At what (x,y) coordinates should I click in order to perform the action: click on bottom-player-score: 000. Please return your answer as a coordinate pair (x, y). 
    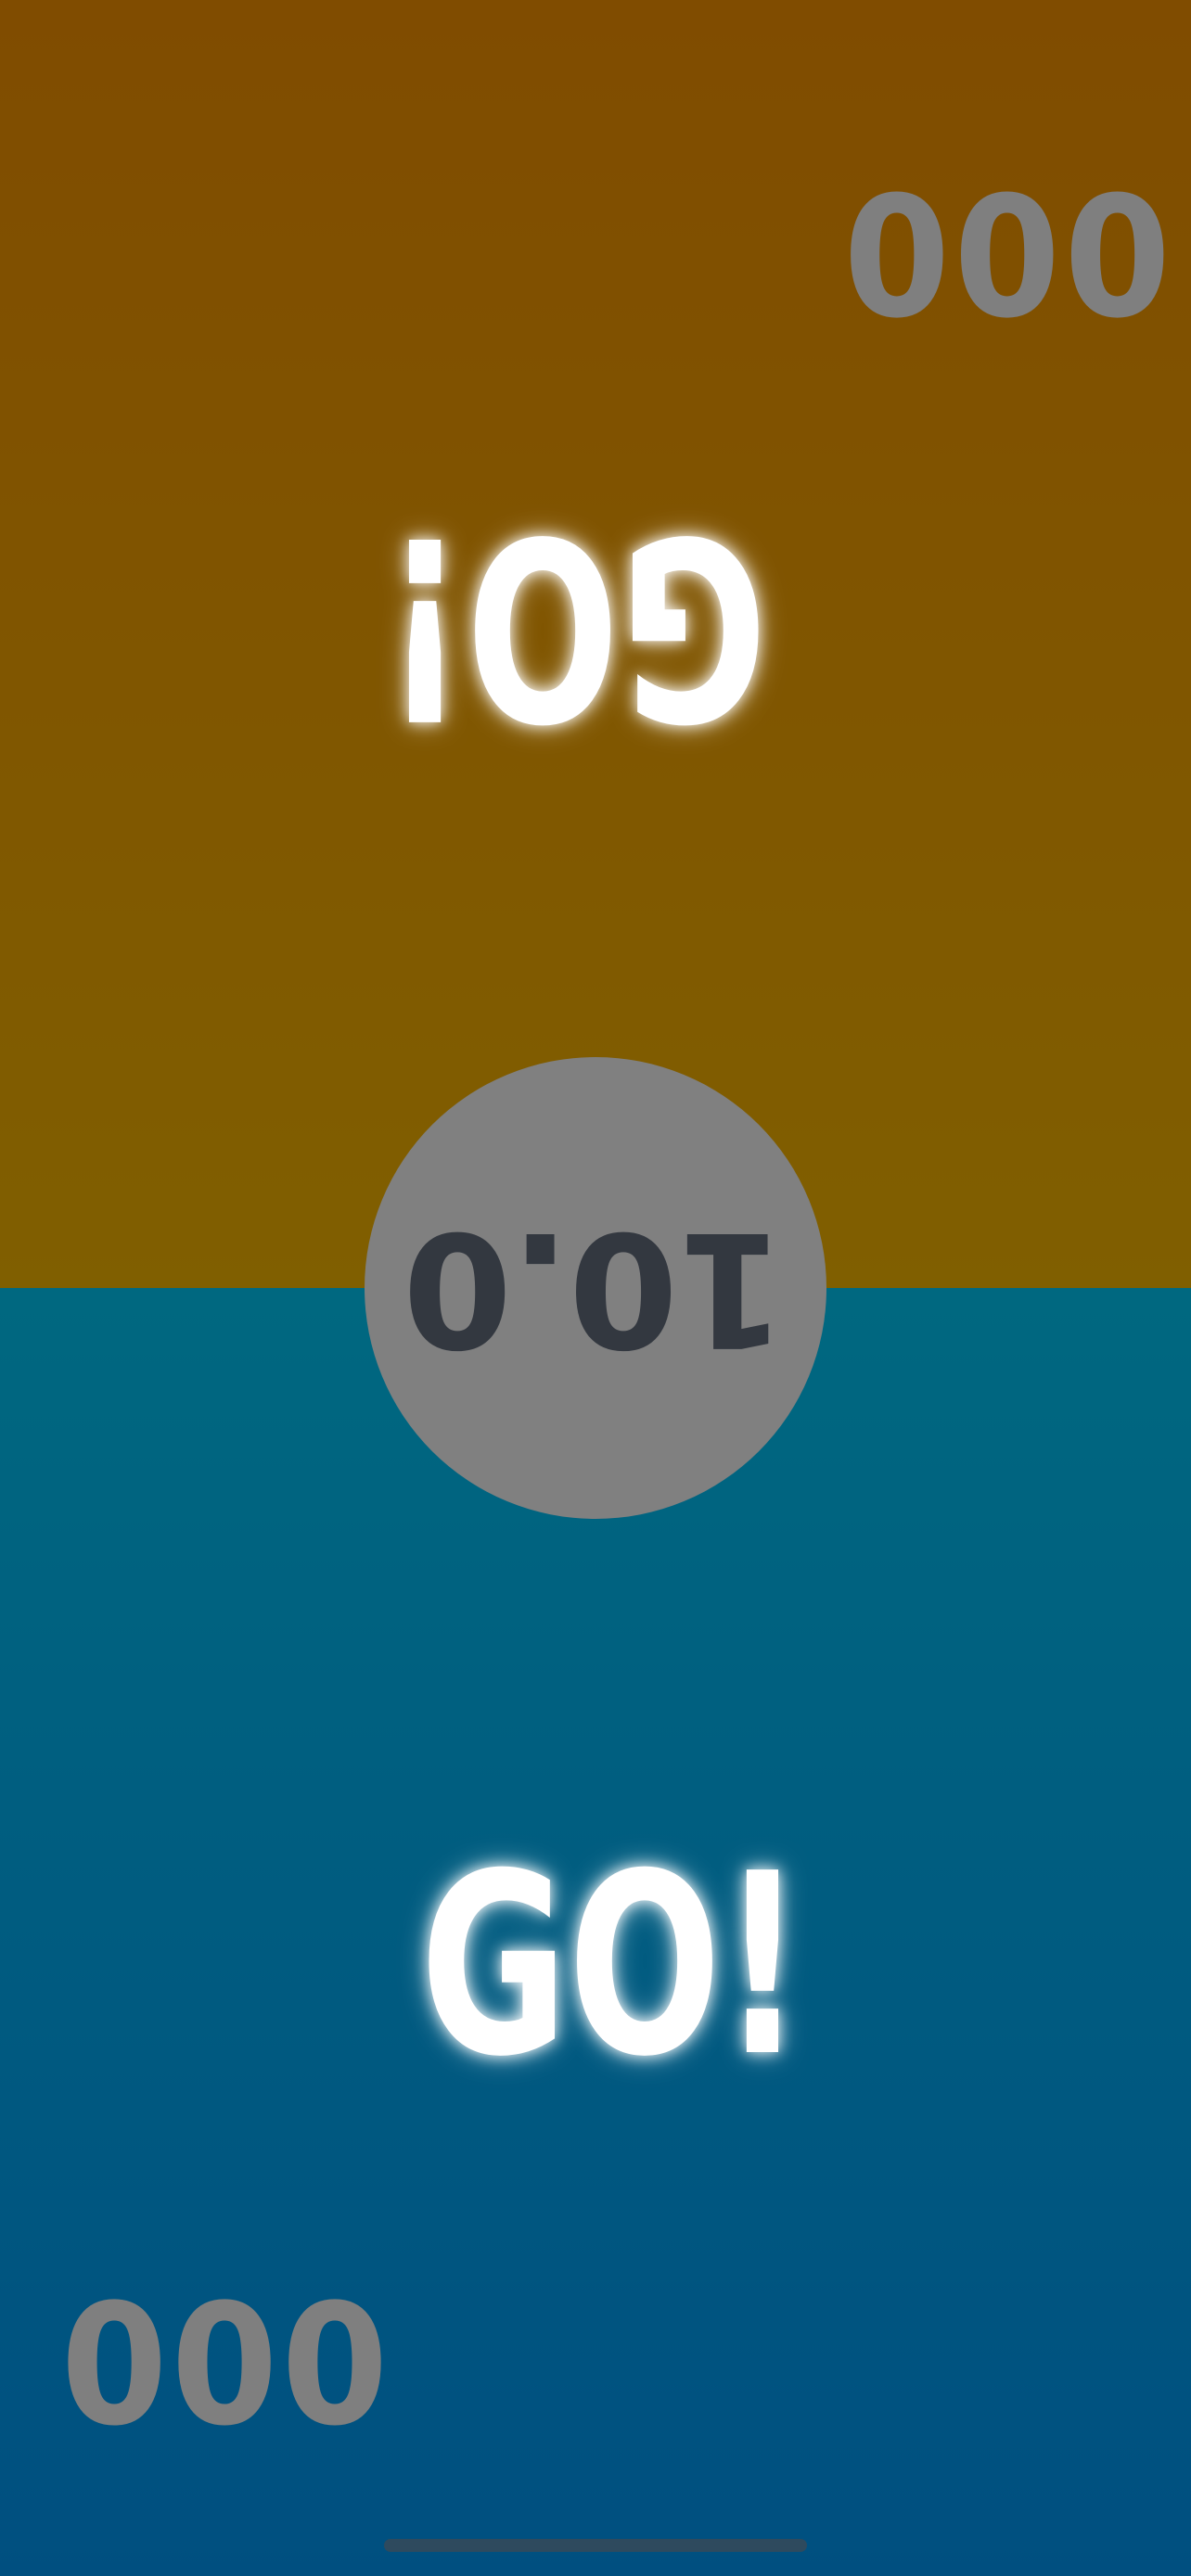
    Looking at the image, I should click on (226, 2366).